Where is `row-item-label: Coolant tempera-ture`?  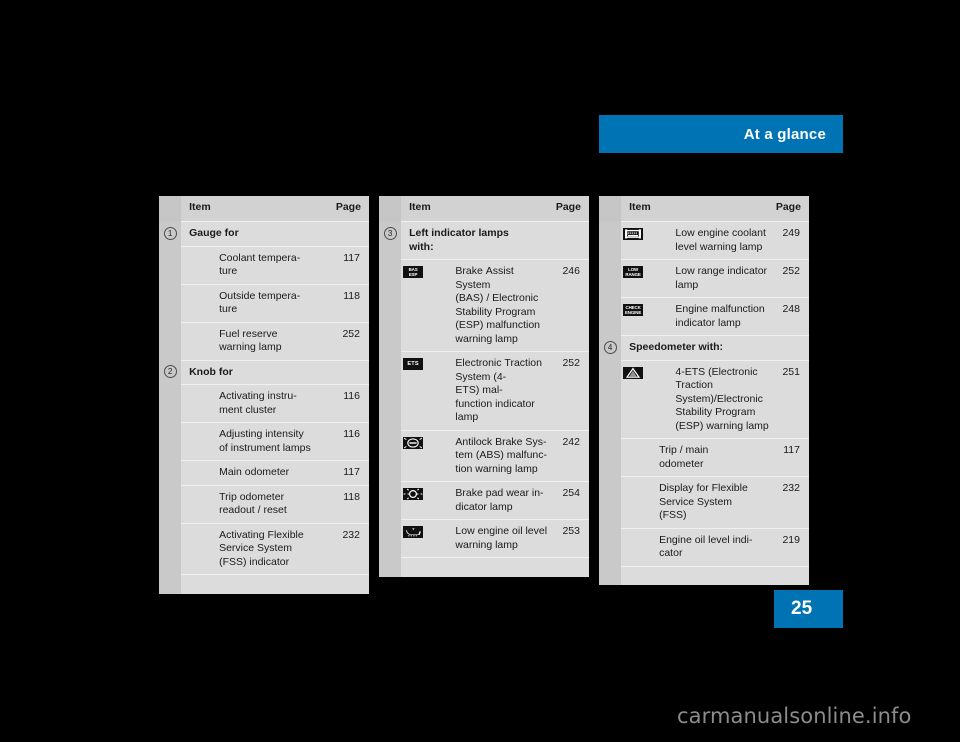
row-item-label: Coolant tempera-ture is located at coordinates (258, 264).